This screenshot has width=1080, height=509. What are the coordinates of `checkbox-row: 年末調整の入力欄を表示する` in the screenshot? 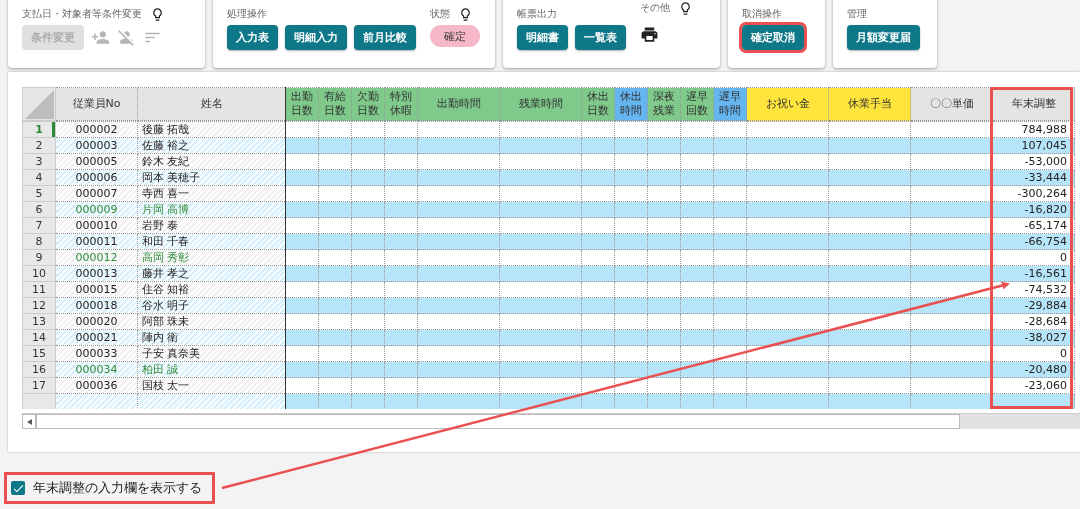 It's located at (109, 488).